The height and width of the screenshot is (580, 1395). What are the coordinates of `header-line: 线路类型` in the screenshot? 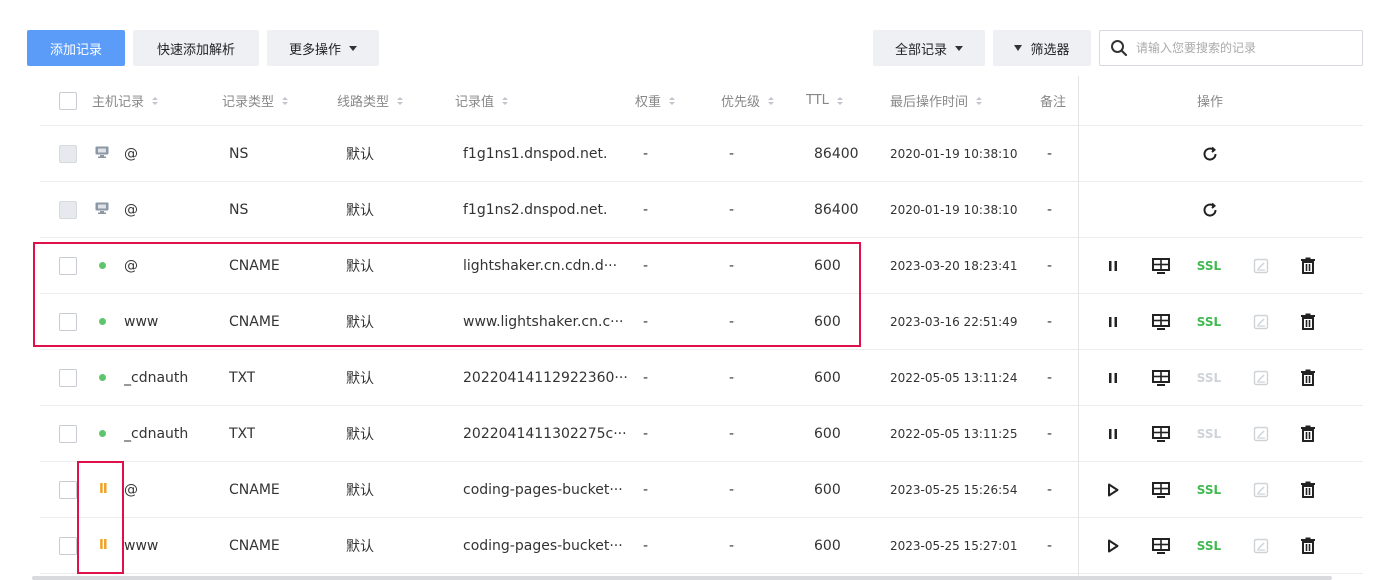 It's located at (370, 100).